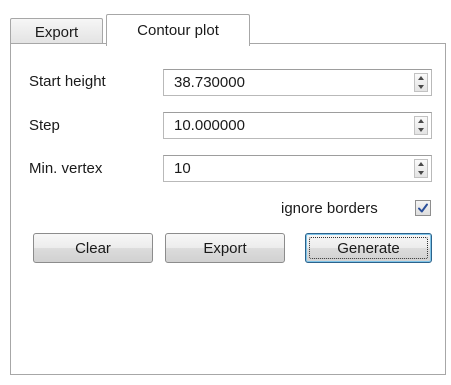 This screenshot has width=451, height=385. I want to click on clear-button: Clear, so click(93, 248).